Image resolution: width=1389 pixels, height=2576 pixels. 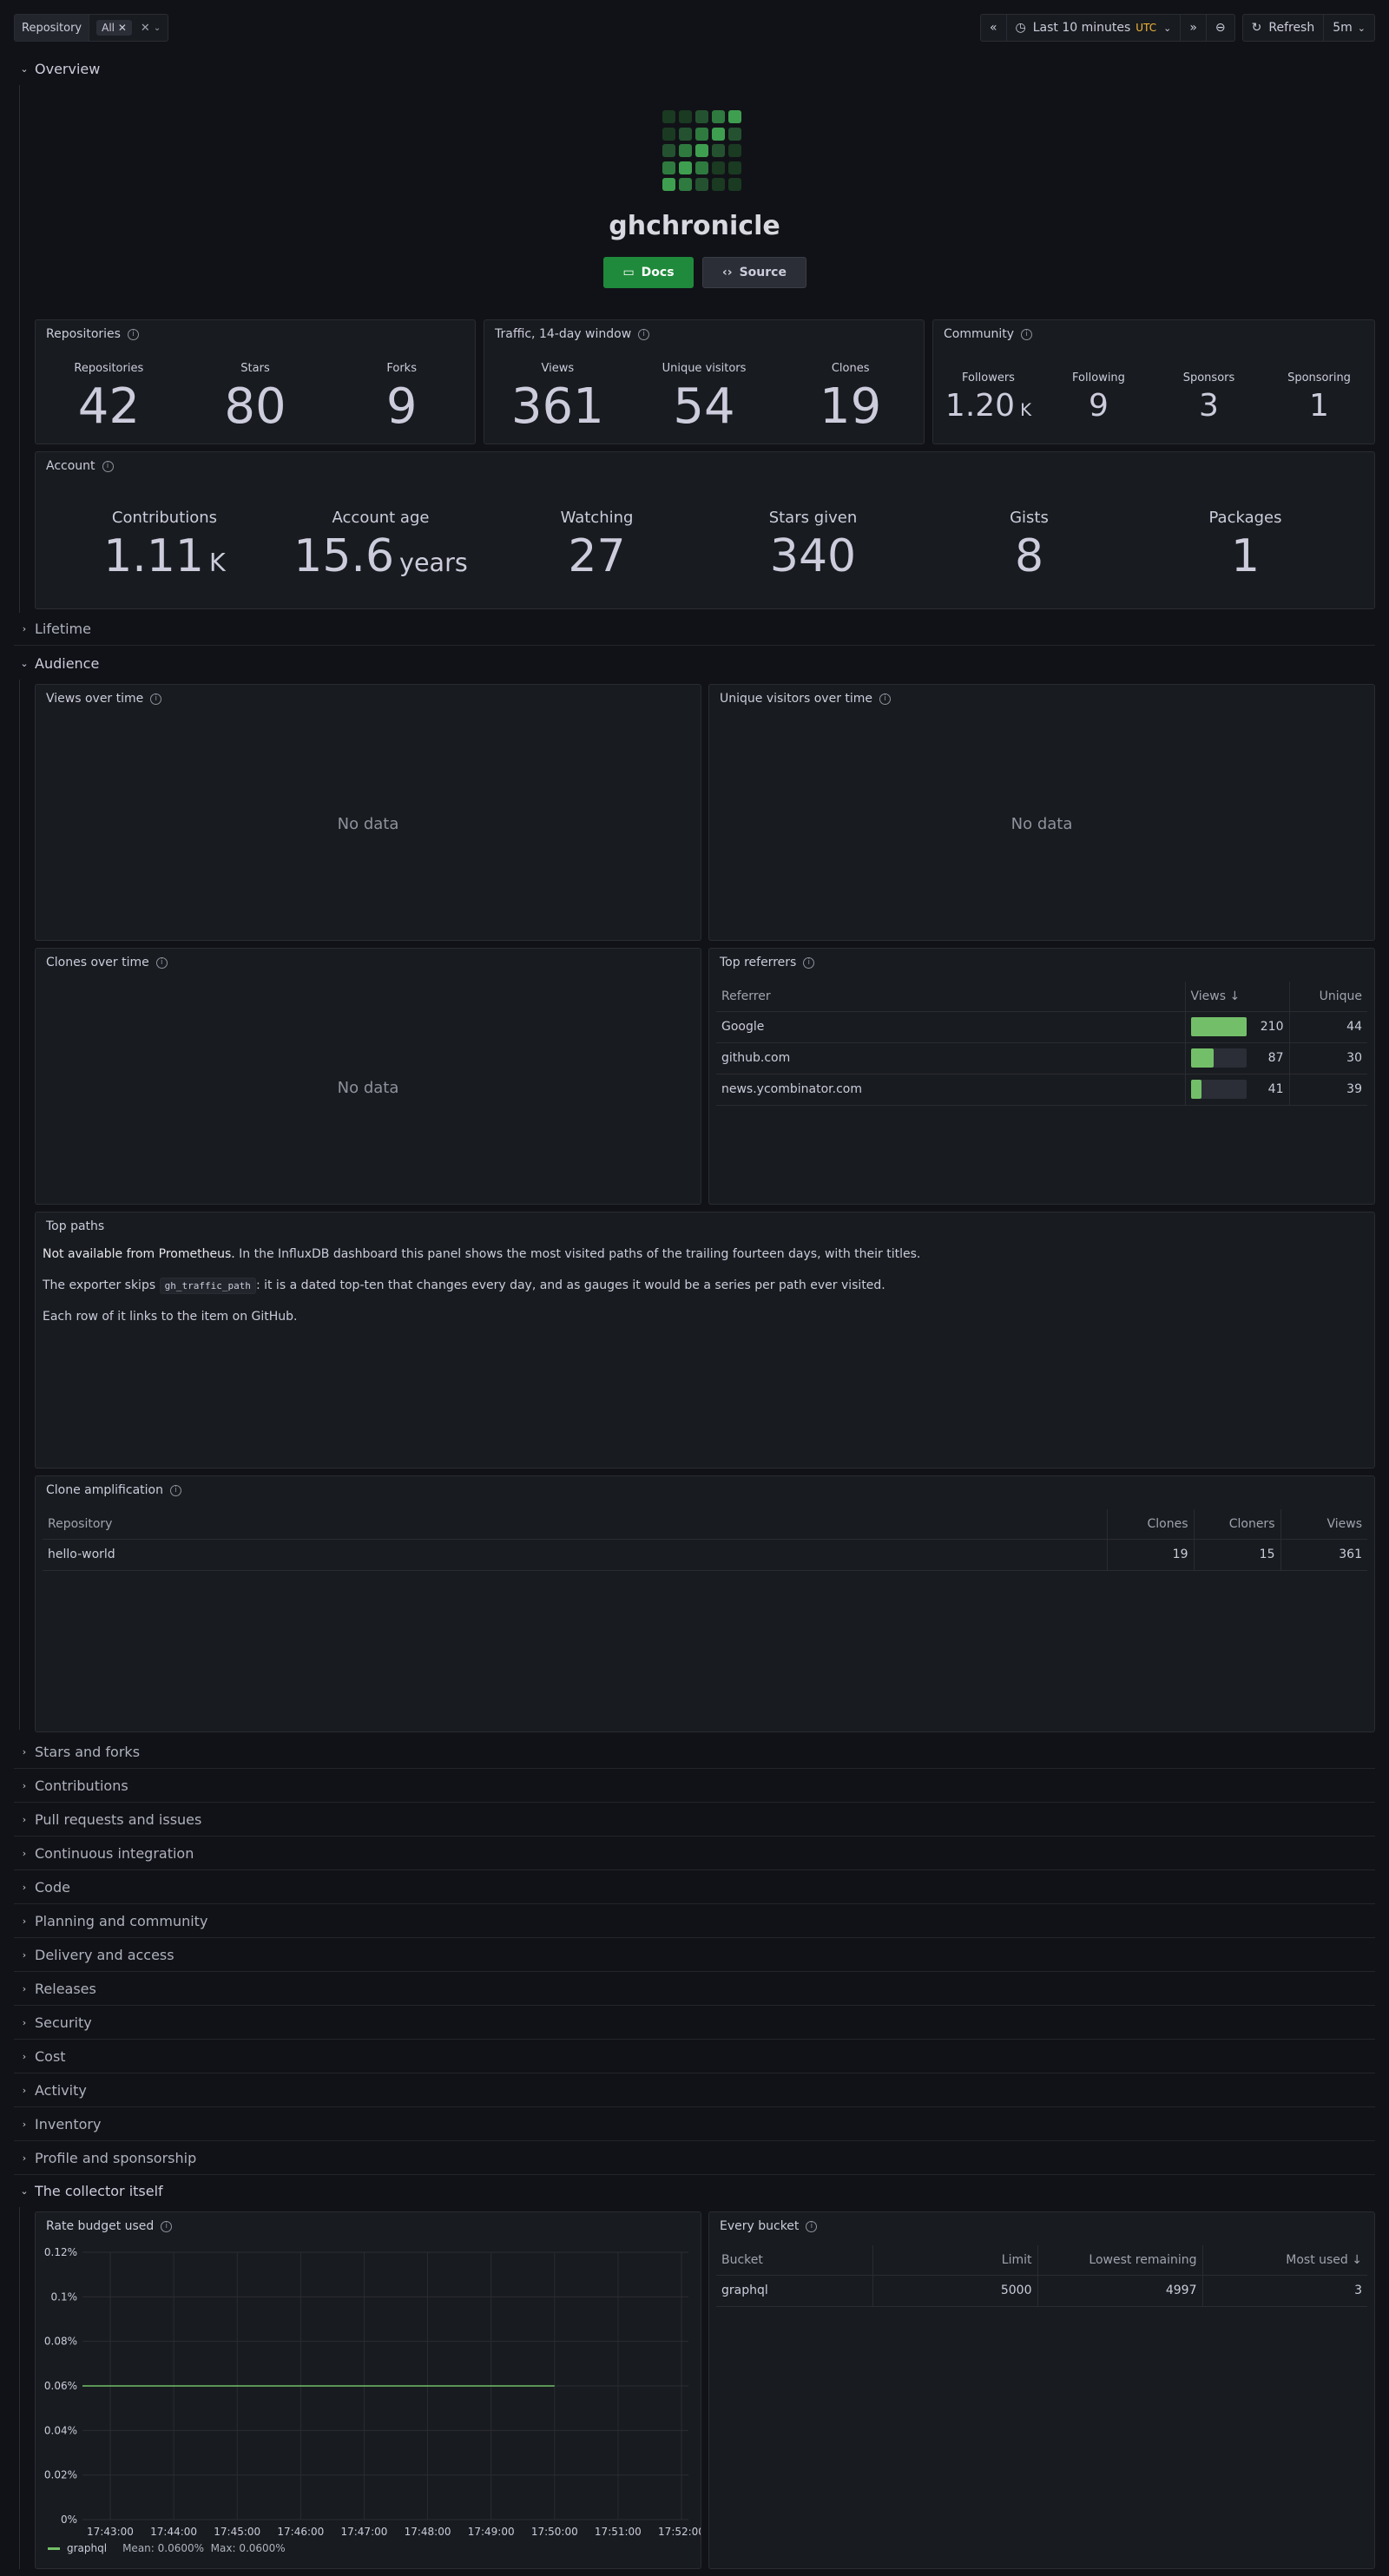 What do you see at coordinates (1195, 1089) in the screenshot?
I see `views-bar-fill` at bounding box center [1195, 1089].